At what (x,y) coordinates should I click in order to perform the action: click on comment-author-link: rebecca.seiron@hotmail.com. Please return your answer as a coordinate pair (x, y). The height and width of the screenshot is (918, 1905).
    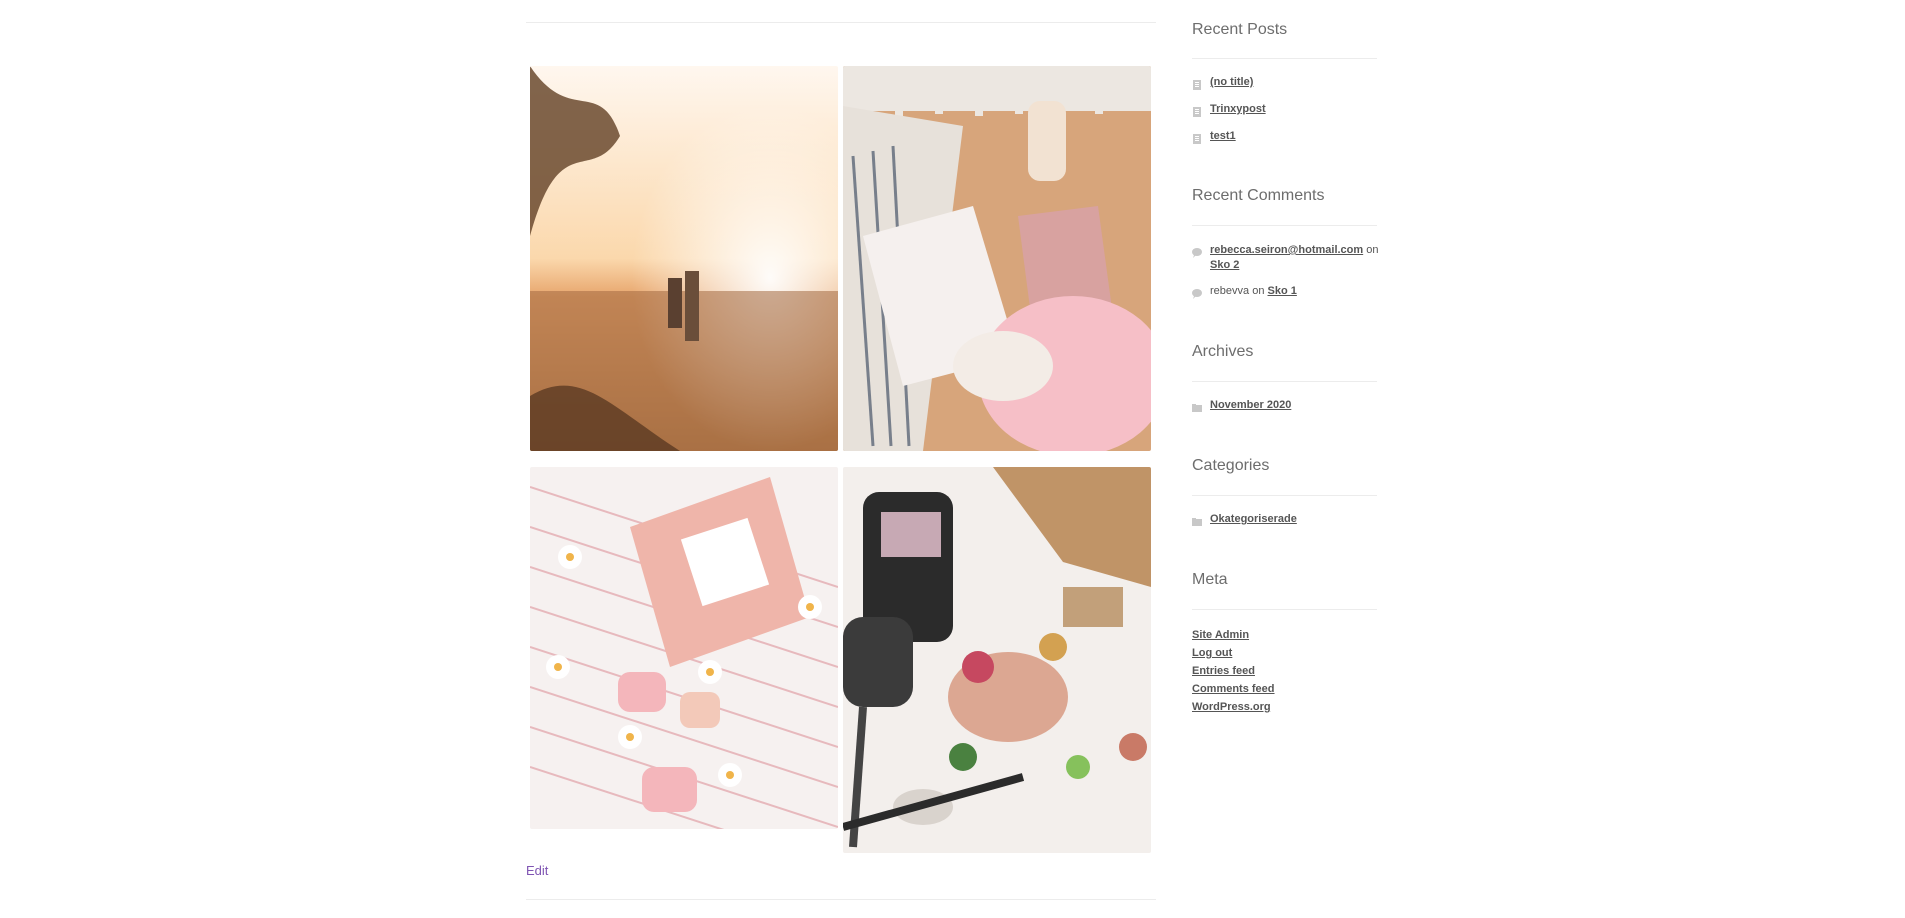
    Looking at the image, I should click on (1286, 250).